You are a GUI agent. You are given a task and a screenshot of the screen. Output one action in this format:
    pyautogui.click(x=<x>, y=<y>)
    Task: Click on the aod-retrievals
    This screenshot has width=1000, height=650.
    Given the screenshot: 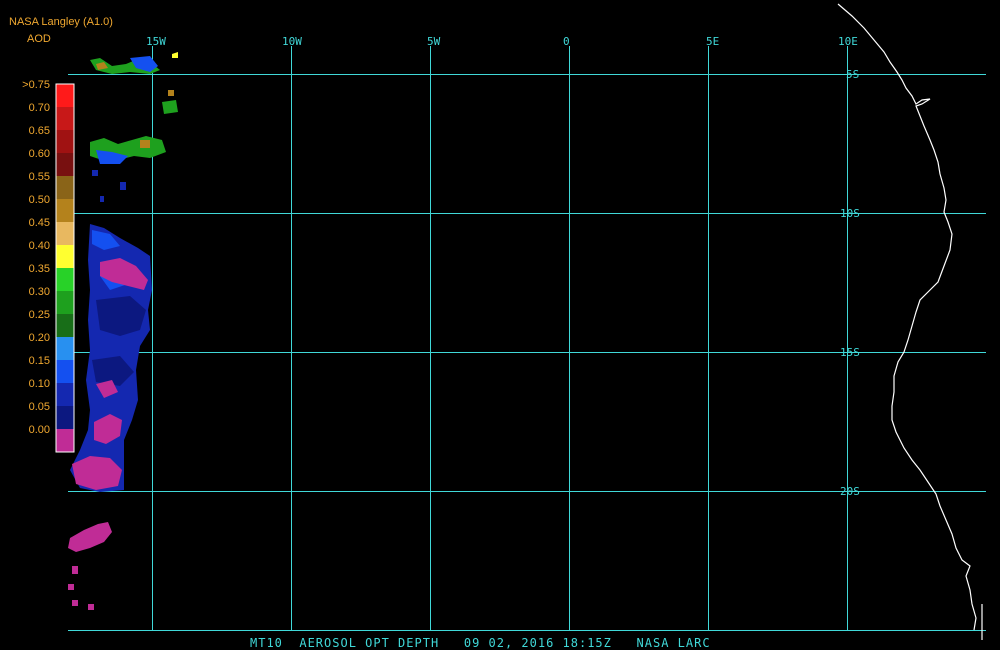 What is the action you would take?
    pyautogui.click(x=123, y=331)
    